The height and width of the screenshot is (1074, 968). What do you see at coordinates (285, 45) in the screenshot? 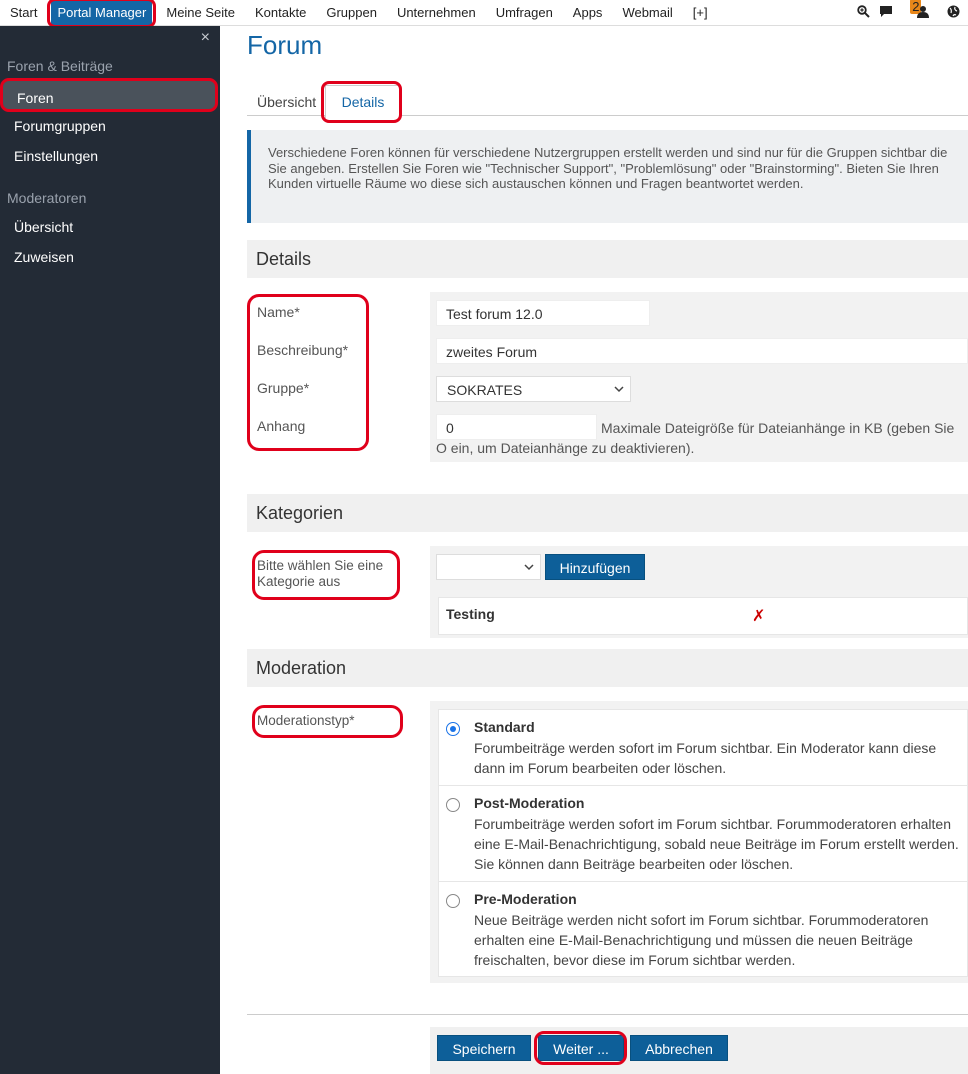
I see `page-title: Forum` at bounding box center [285, 45].